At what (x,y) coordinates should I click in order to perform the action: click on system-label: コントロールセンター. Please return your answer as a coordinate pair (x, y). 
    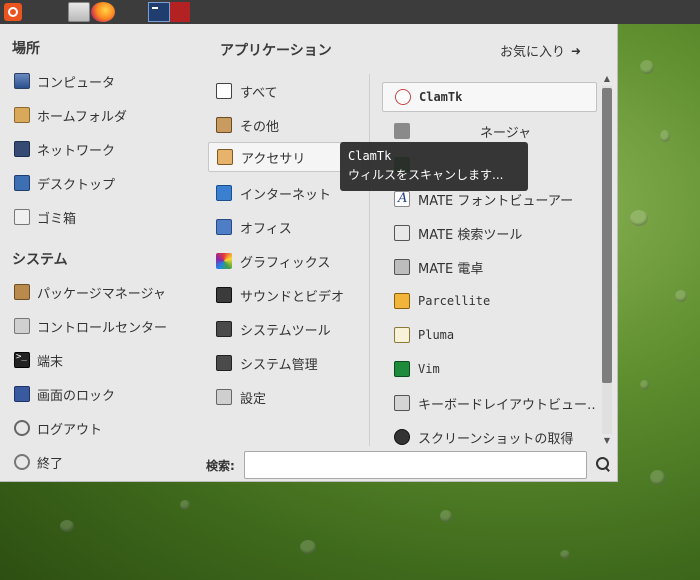
    Looking at the image, I should click on (102, 328).